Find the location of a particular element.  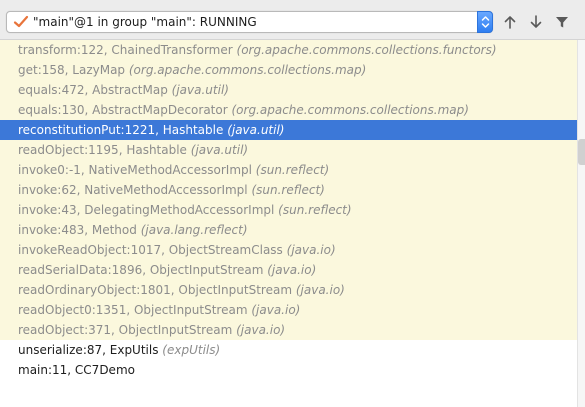

scrollbar-thumb is located at coordinates (581, 152).